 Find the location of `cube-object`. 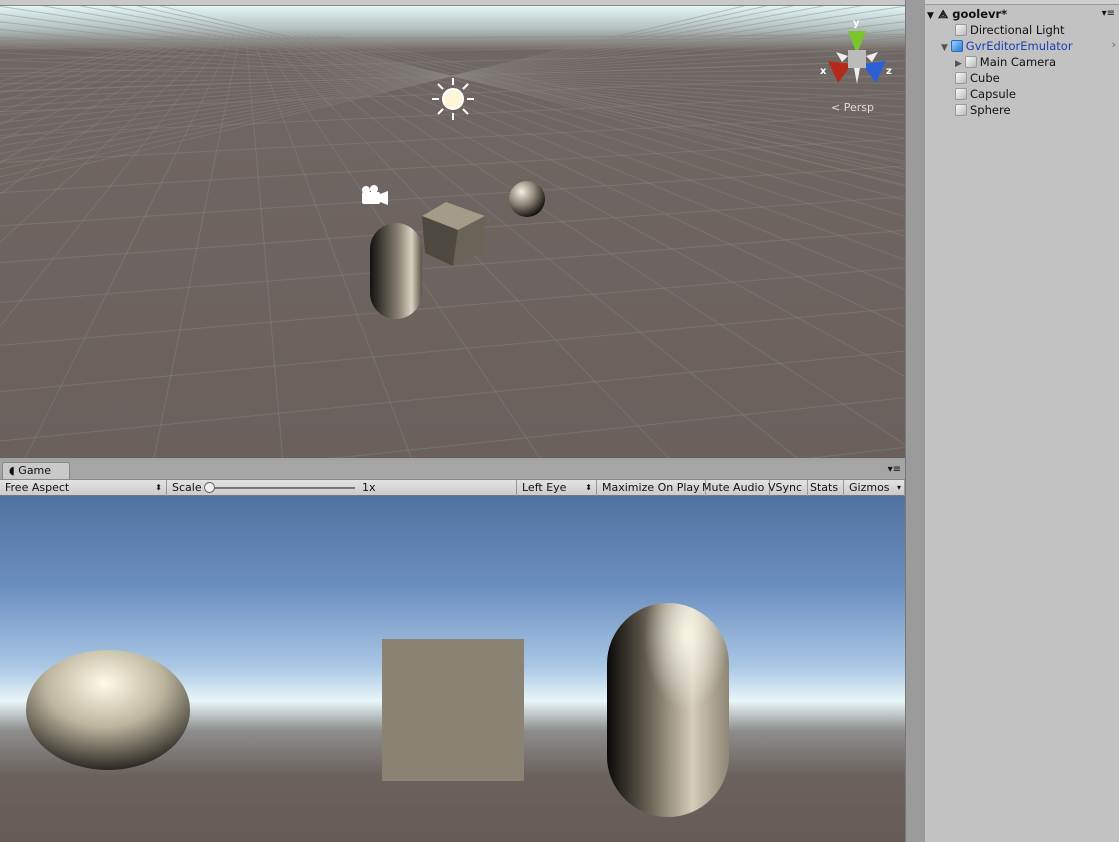

cube-object is located at coordinates (453, 234).